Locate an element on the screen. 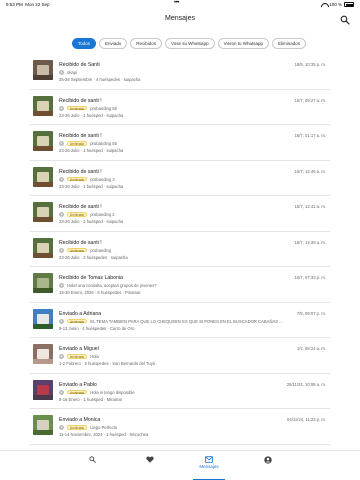 The width and height of the screenshot is (360, 480). message-preview: probanding 3 is located at coordinates (102, 179).